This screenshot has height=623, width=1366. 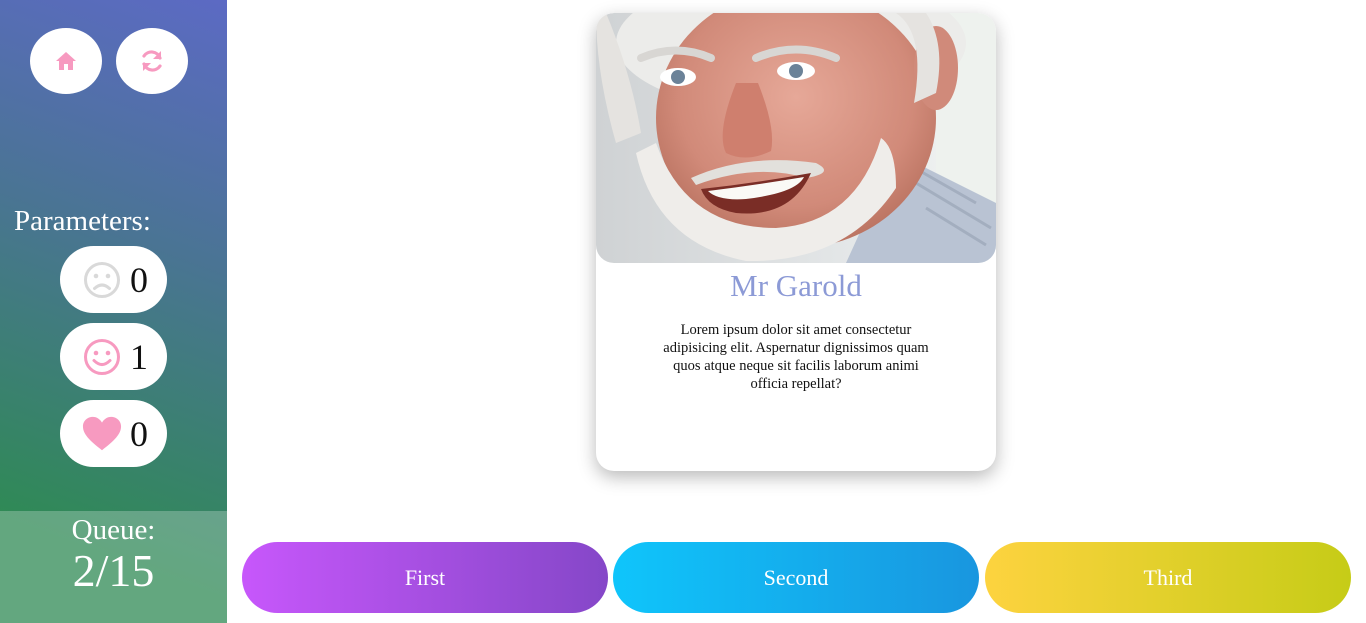 What do you see at coordinates (102, 434) in the screenshot?
I see `heart-icon` at bounding box center [102, 434].